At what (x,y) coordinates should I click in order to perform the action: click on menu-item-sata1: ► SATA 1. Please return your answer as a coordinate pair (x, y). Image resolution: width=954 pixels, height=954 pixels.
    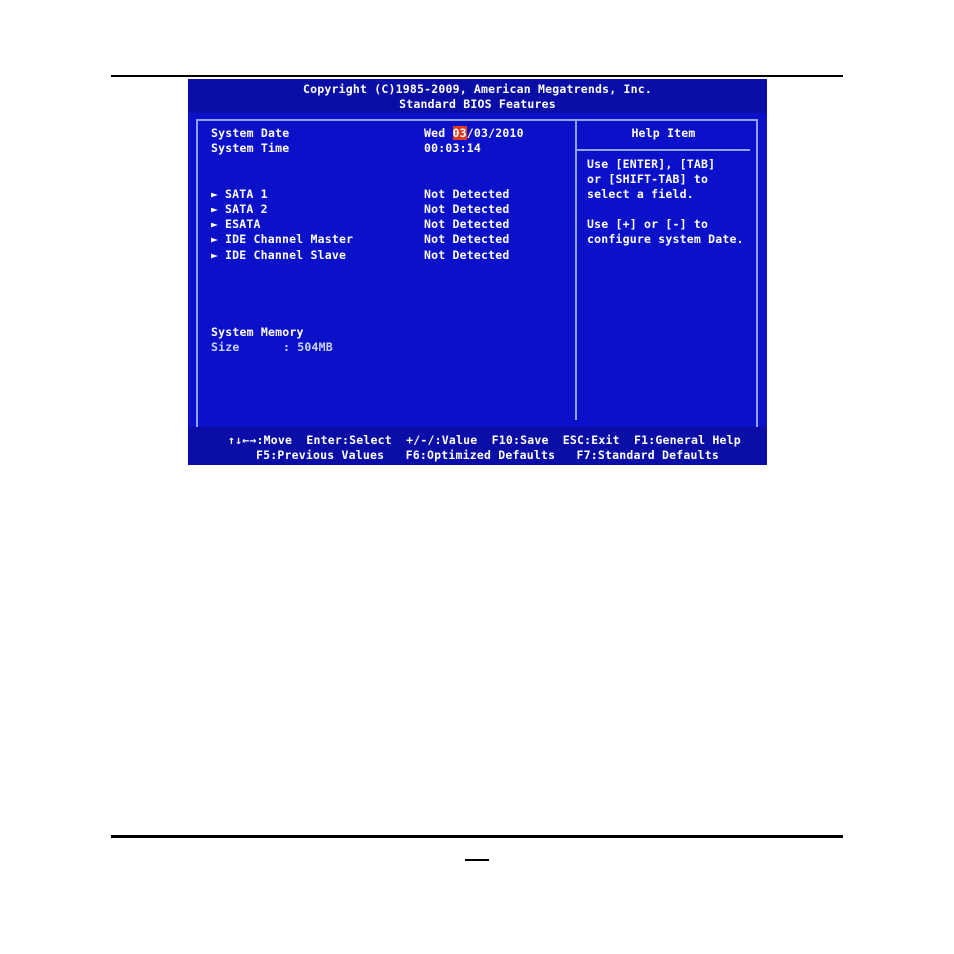
    Looking at the image, I should click on (239, 194).